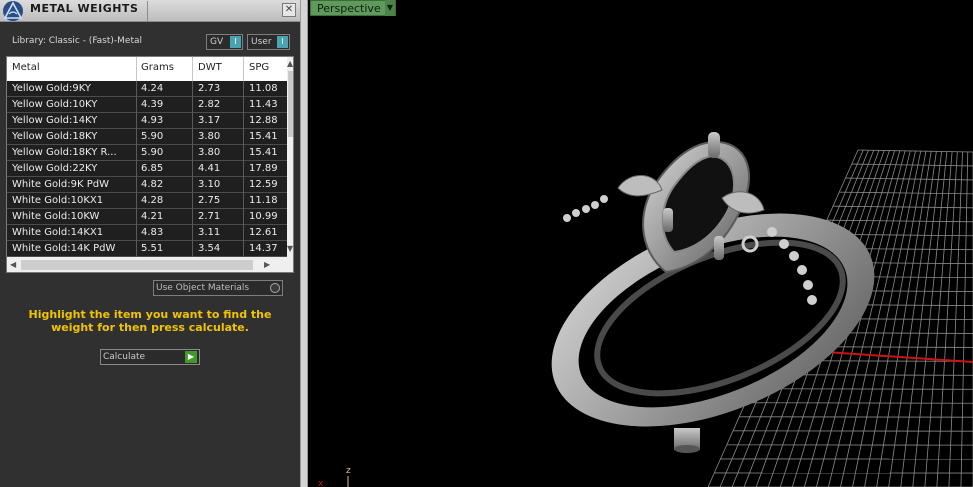 Image resolution: width=973 pixels, height=487 pixels. Describe the element at coordinates (263, 216) in the screenshot. I see `spg-cell: 10.99` at that location.